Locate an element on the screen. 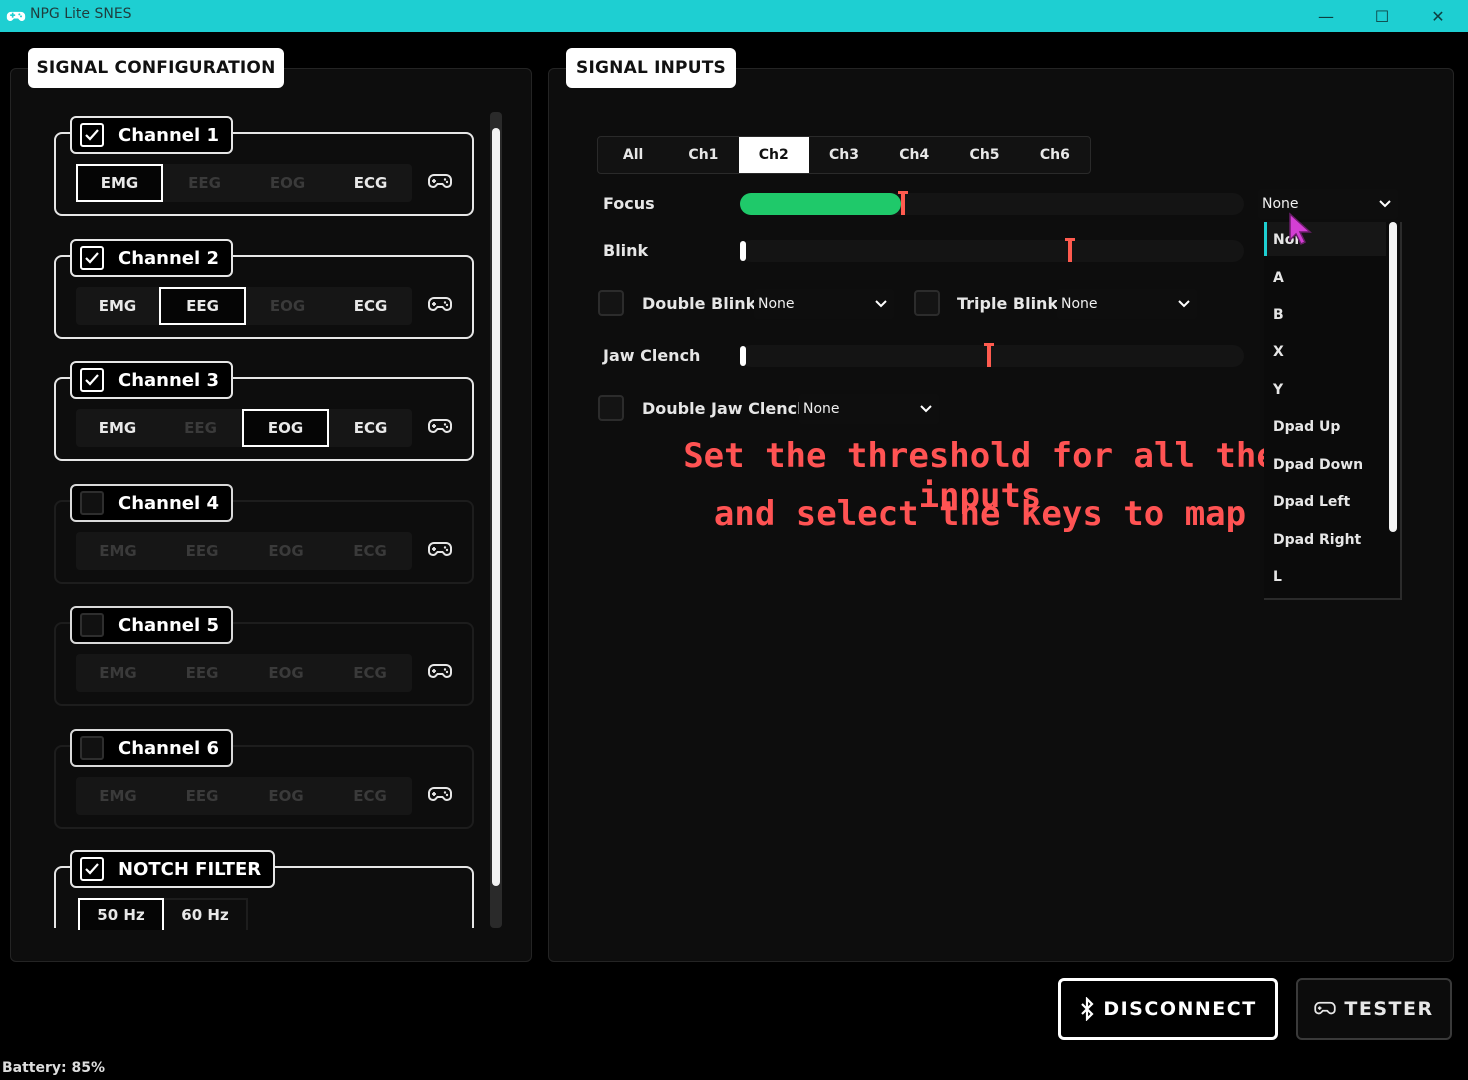  double-jaw-clench-checkbox is located at coordinates (611, 408).